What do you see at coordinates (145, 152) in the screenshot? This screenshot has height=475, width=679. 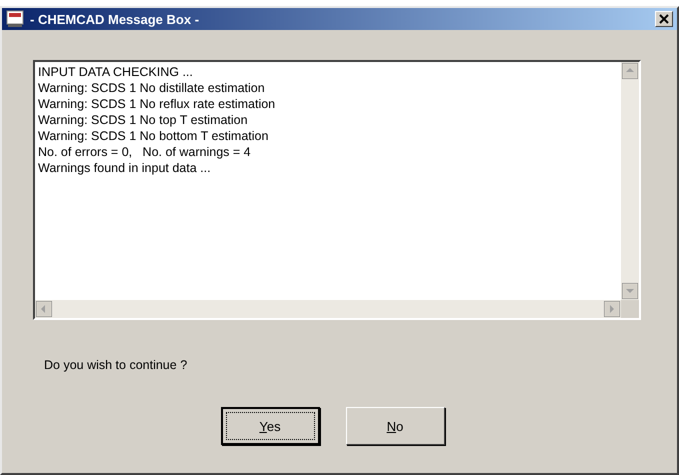 I see `message-line: No. of errors = 0, No. of warnings = 4` at bounding box center [145, 152].